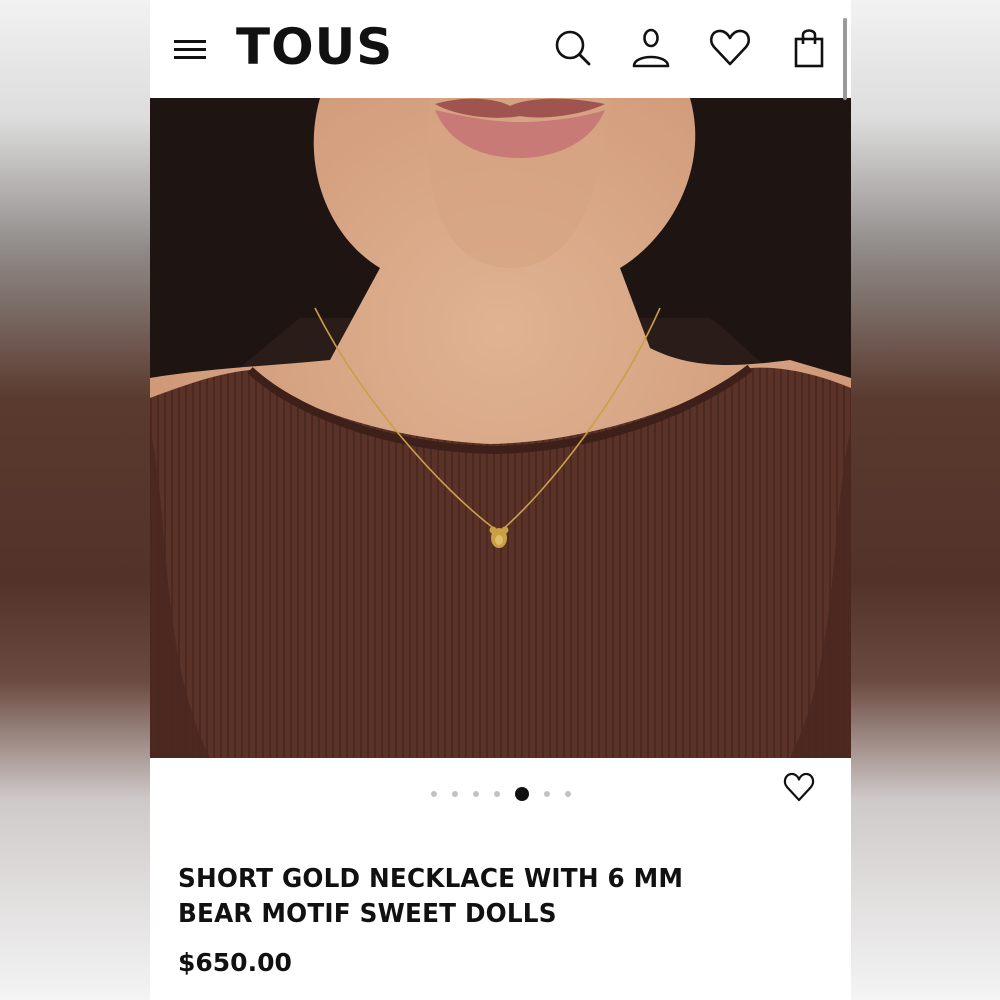  I want to click on pagination-dot-active, so click(521, 794).